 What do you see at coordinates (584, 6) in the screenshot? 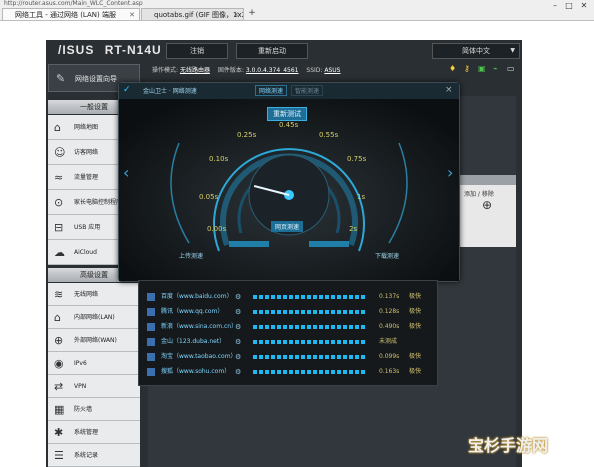
I see `close-window-button: ✕` at bounding box center [584, 6].